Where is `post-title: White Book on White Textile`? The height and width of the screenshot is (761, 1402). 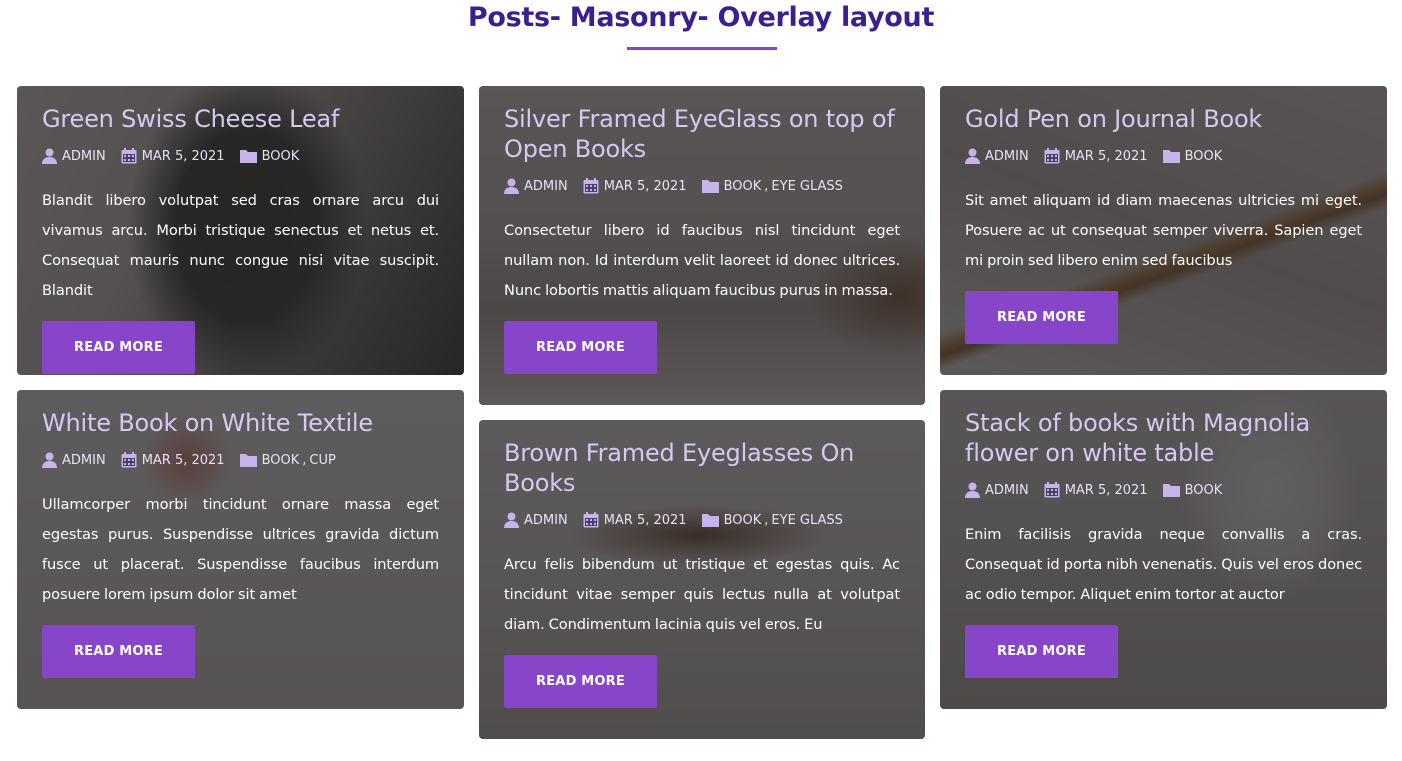 post-title: White Book on White Textile is located at coordinates (240, 423).